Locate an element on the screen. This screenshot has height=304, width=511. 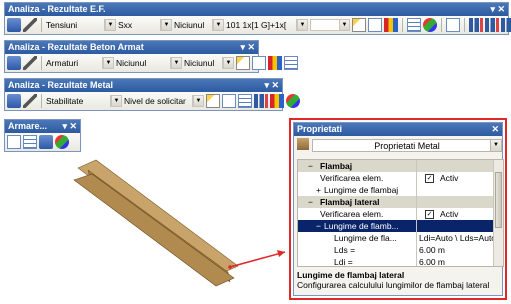
grid-scrollbar is located at coordinates (498, 213).